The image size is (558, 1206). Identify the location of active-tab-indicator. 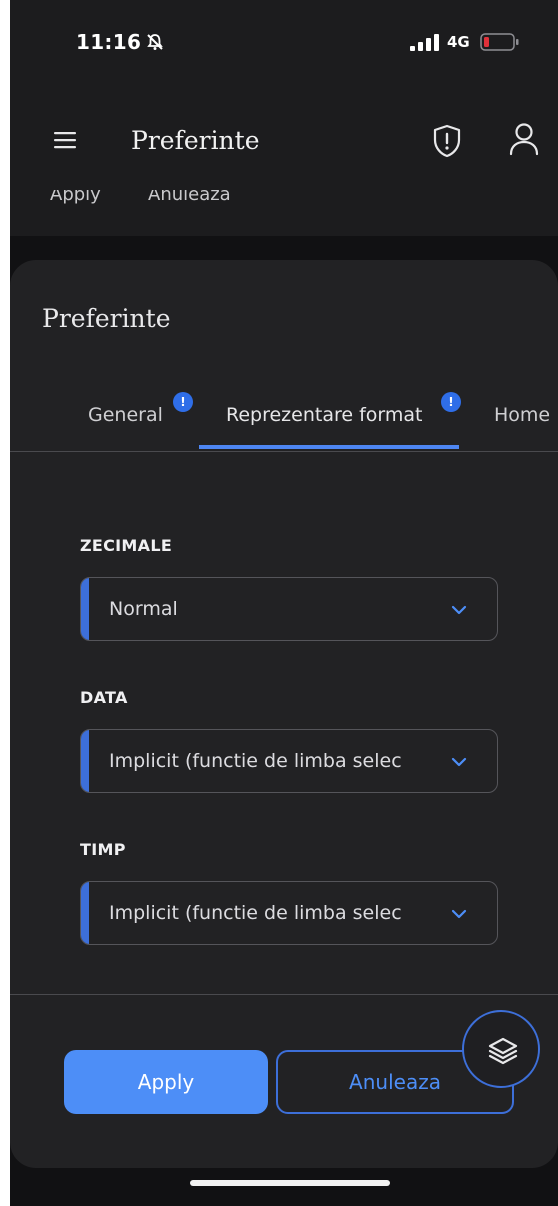
(329, 447).